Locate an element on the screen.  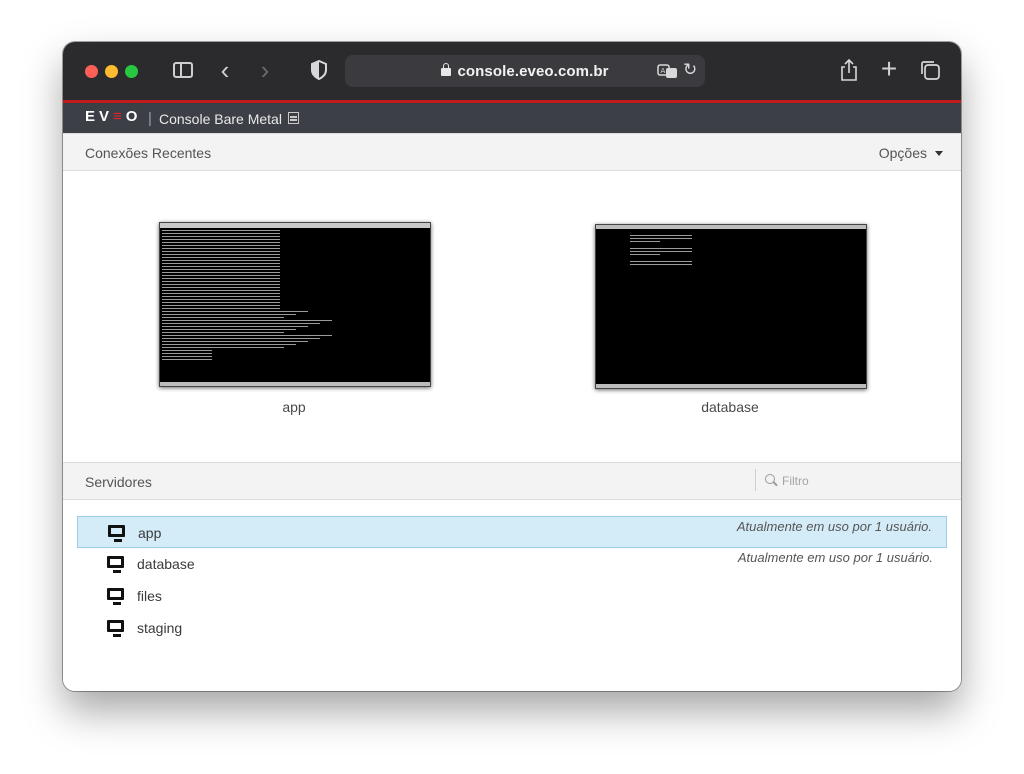
servers-header: Servidores is located at coordinates (512, 481).